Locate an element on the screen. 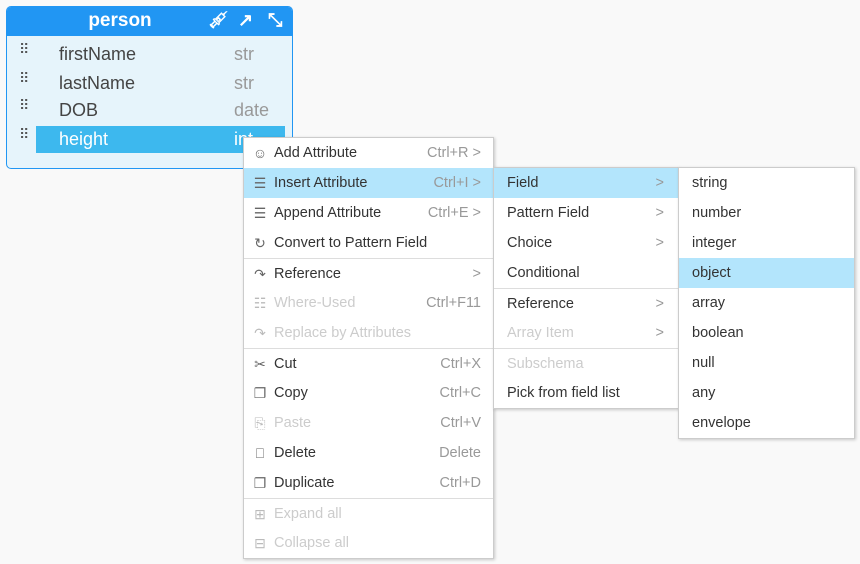  trash-icon: ⎕ is located at coordinates (260, 453).